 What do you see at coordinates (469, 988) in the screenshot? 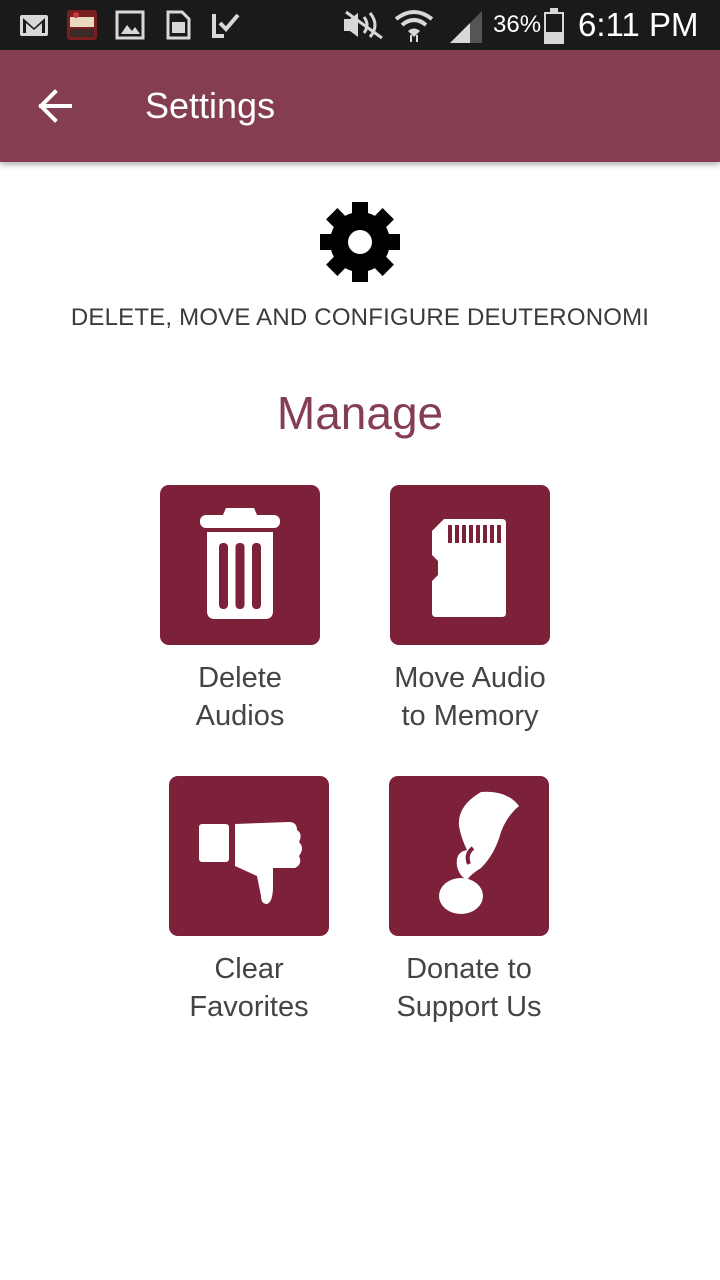
I see `donate-label: Donate to Support Us` at bounding box center [469, 988].